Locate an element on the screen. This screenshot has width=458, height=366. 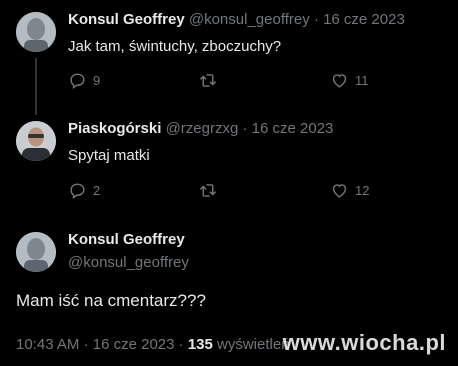
tweet-header: Piaskogórski @rzegrzxg · 16 cze 2023 is located at coordinates (200, 129).